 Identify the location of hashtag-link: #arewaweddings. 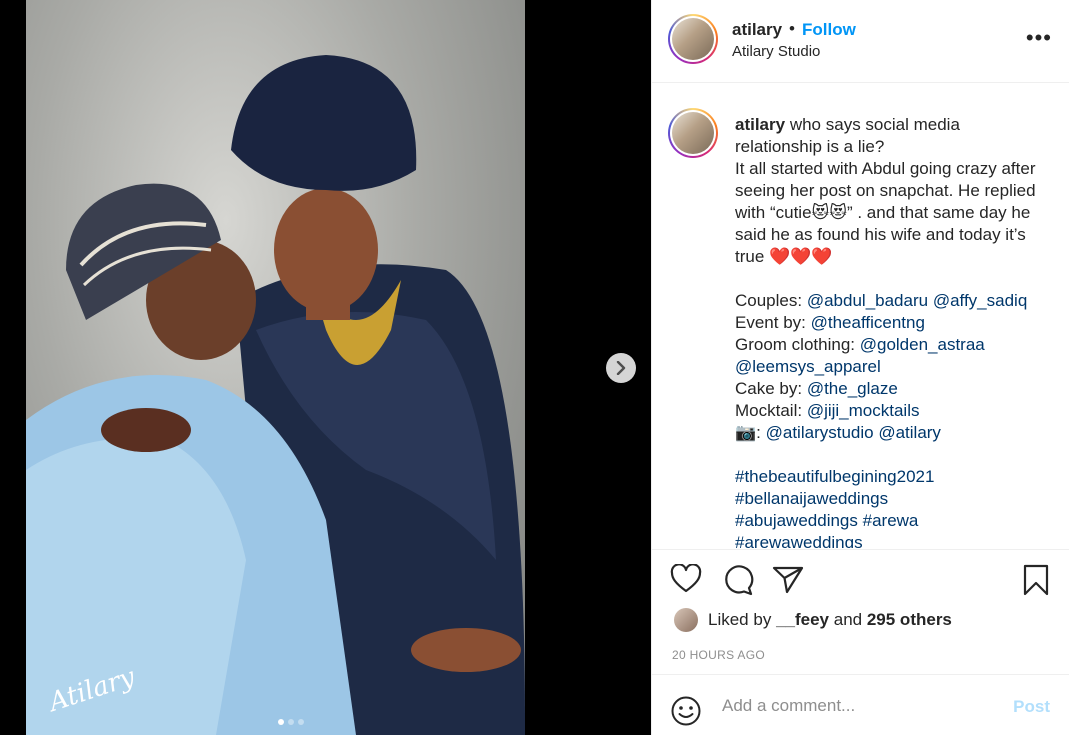
(799, 540).